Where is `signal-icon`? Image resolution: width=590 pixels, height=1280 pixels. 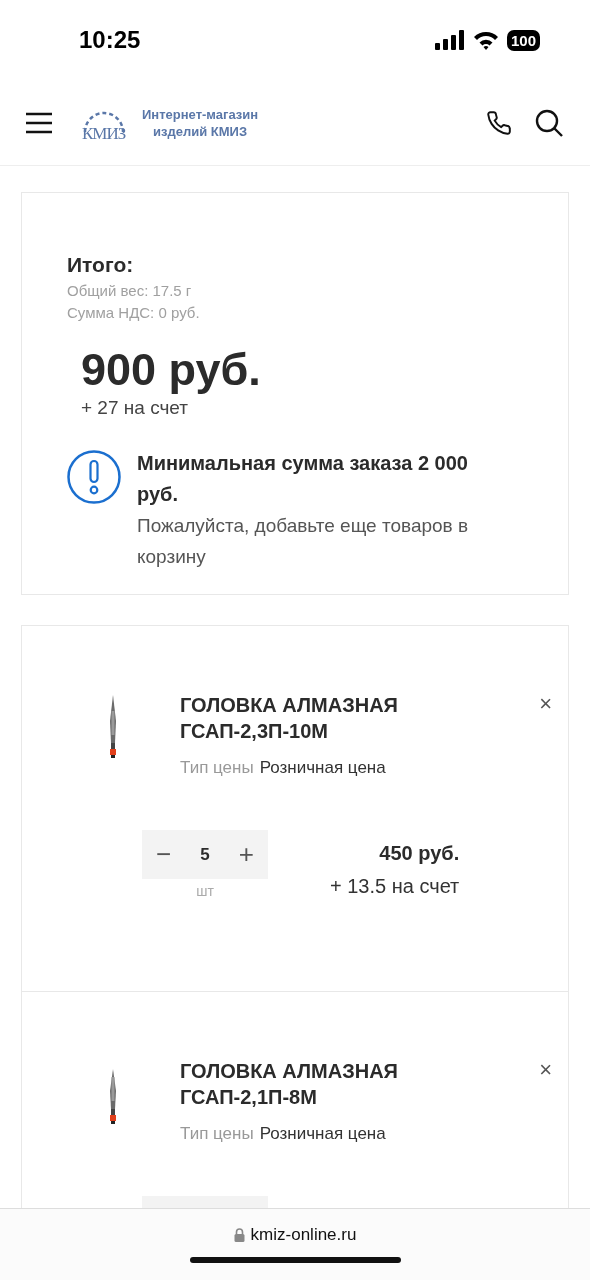
signal-icon is located at coordinates (449, 40).